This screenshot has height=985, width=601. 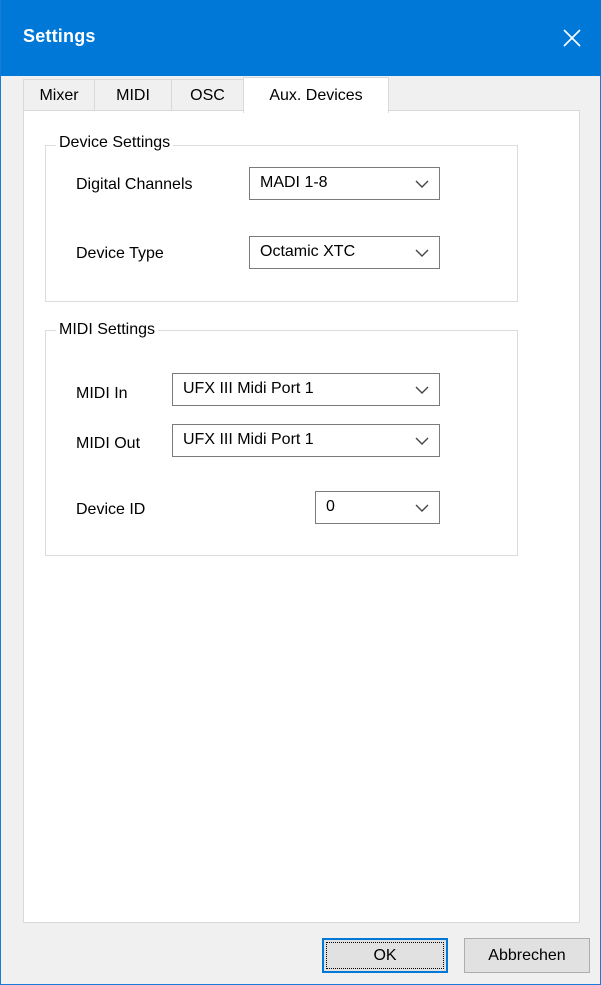 I want to click on digital-channels-label: Digital Channels, so click(x=134, y=184).